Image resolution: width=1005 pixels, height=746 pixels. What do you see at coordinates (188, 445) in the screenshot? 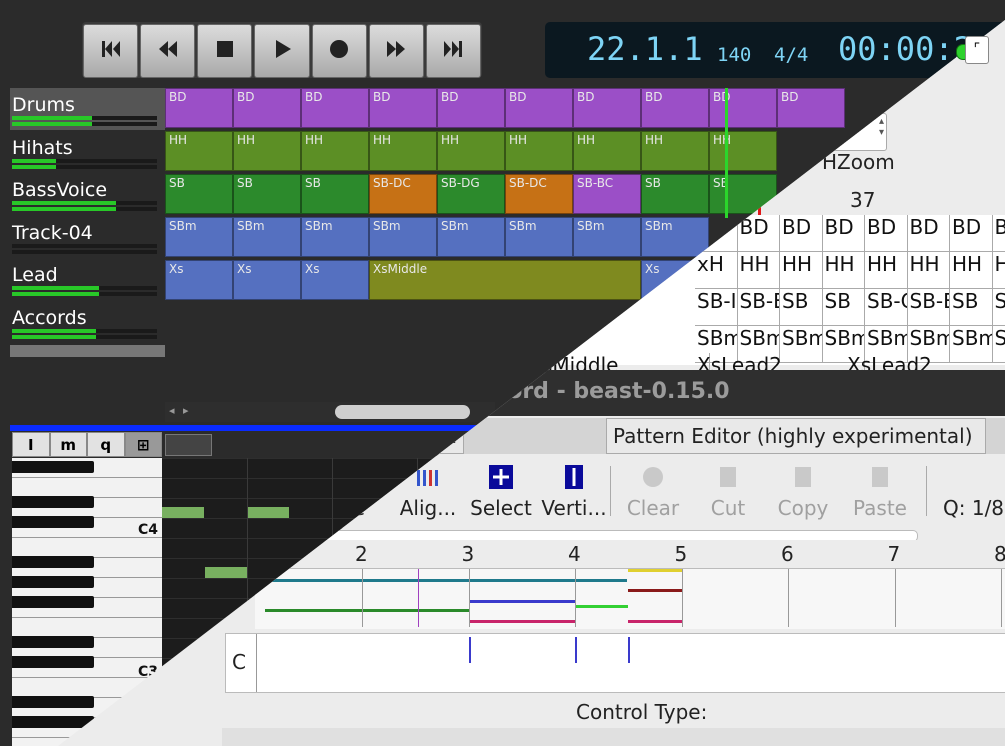
I see `grid-icon` at bounding box center [188, 445].